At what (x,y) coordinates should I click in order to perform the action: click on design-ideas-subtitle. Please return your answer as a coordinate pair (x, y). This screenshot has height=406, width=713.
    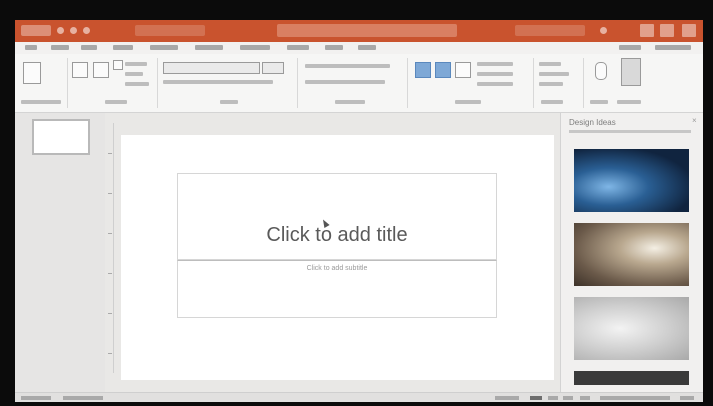
    Looking at the image, I should click on (630, 131).